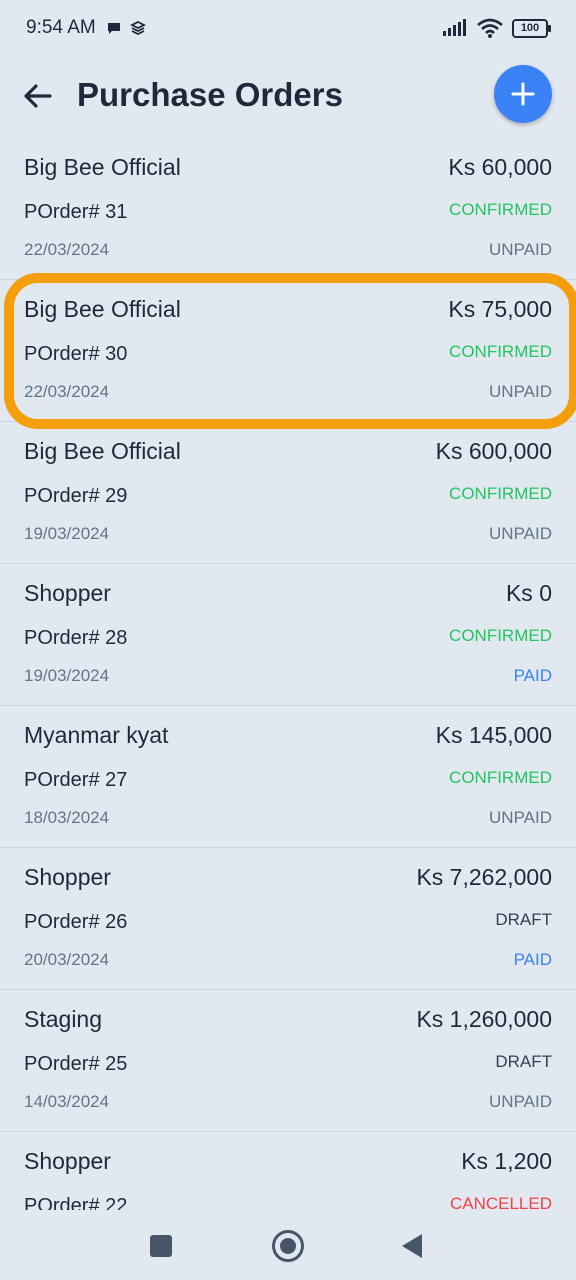 Image resolution: width=576 pixels, height=1280 pixels. Describe the element at coordinates (500, 1202) in the screenshot. I see `order-status: CANCELLED` at that location.